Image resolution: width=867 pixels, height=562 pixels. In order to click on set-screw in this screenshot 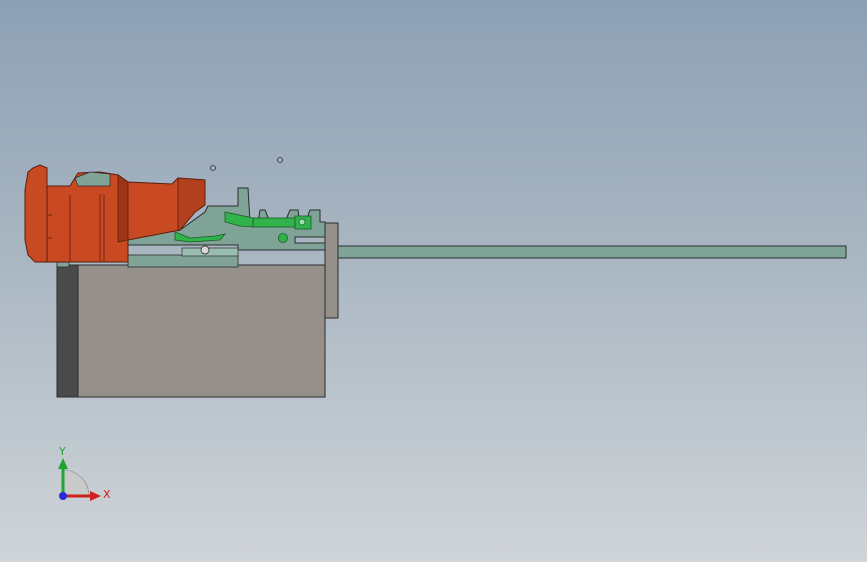, I will do `click(283, 238)`.